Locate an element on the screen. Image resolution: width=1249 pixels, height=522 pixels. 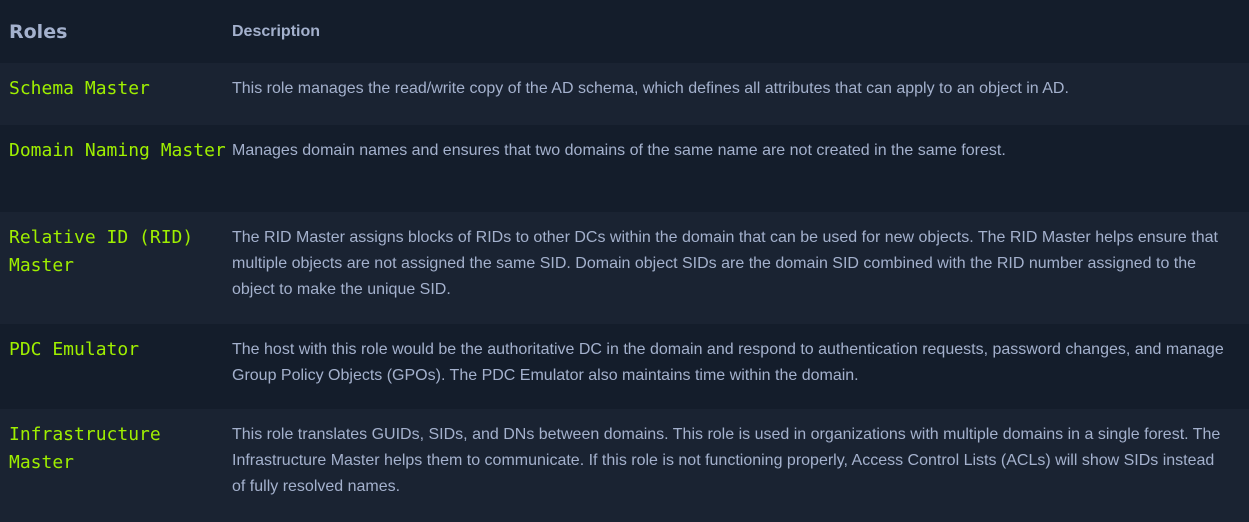
roles-column-header: Roles is located at coordinates (38, 31).